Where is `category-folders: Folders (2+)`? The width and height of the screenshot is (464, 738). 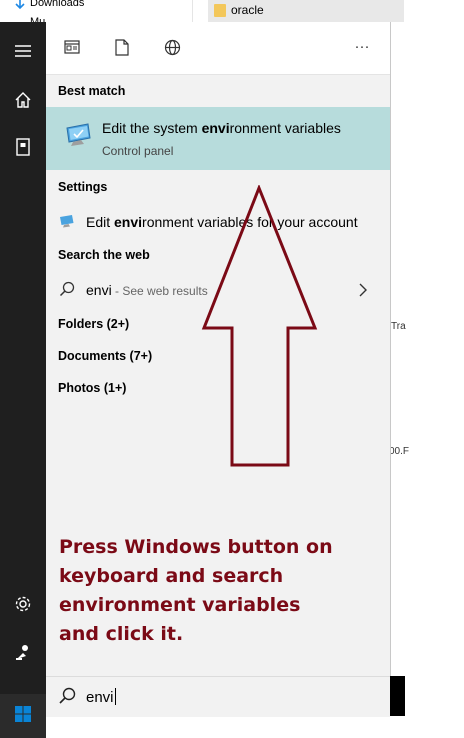 category-folders: Folders (2+) is located at coordinates (93, 324).